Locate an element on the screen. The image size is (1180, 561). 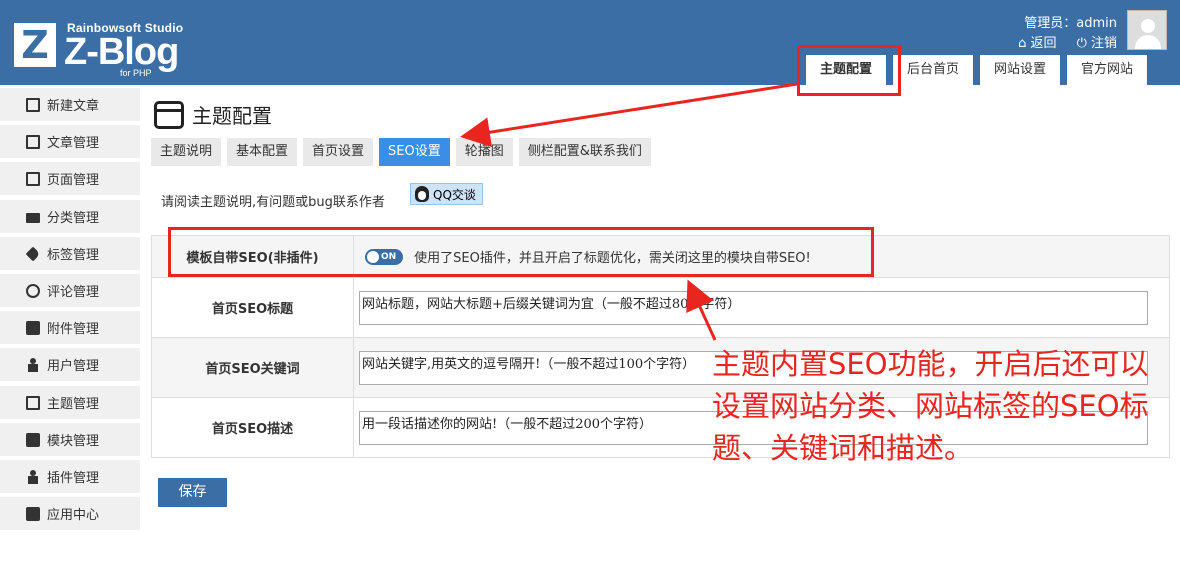
qq-chat-button: QQ交谈 is located at coordinates (446, 194).